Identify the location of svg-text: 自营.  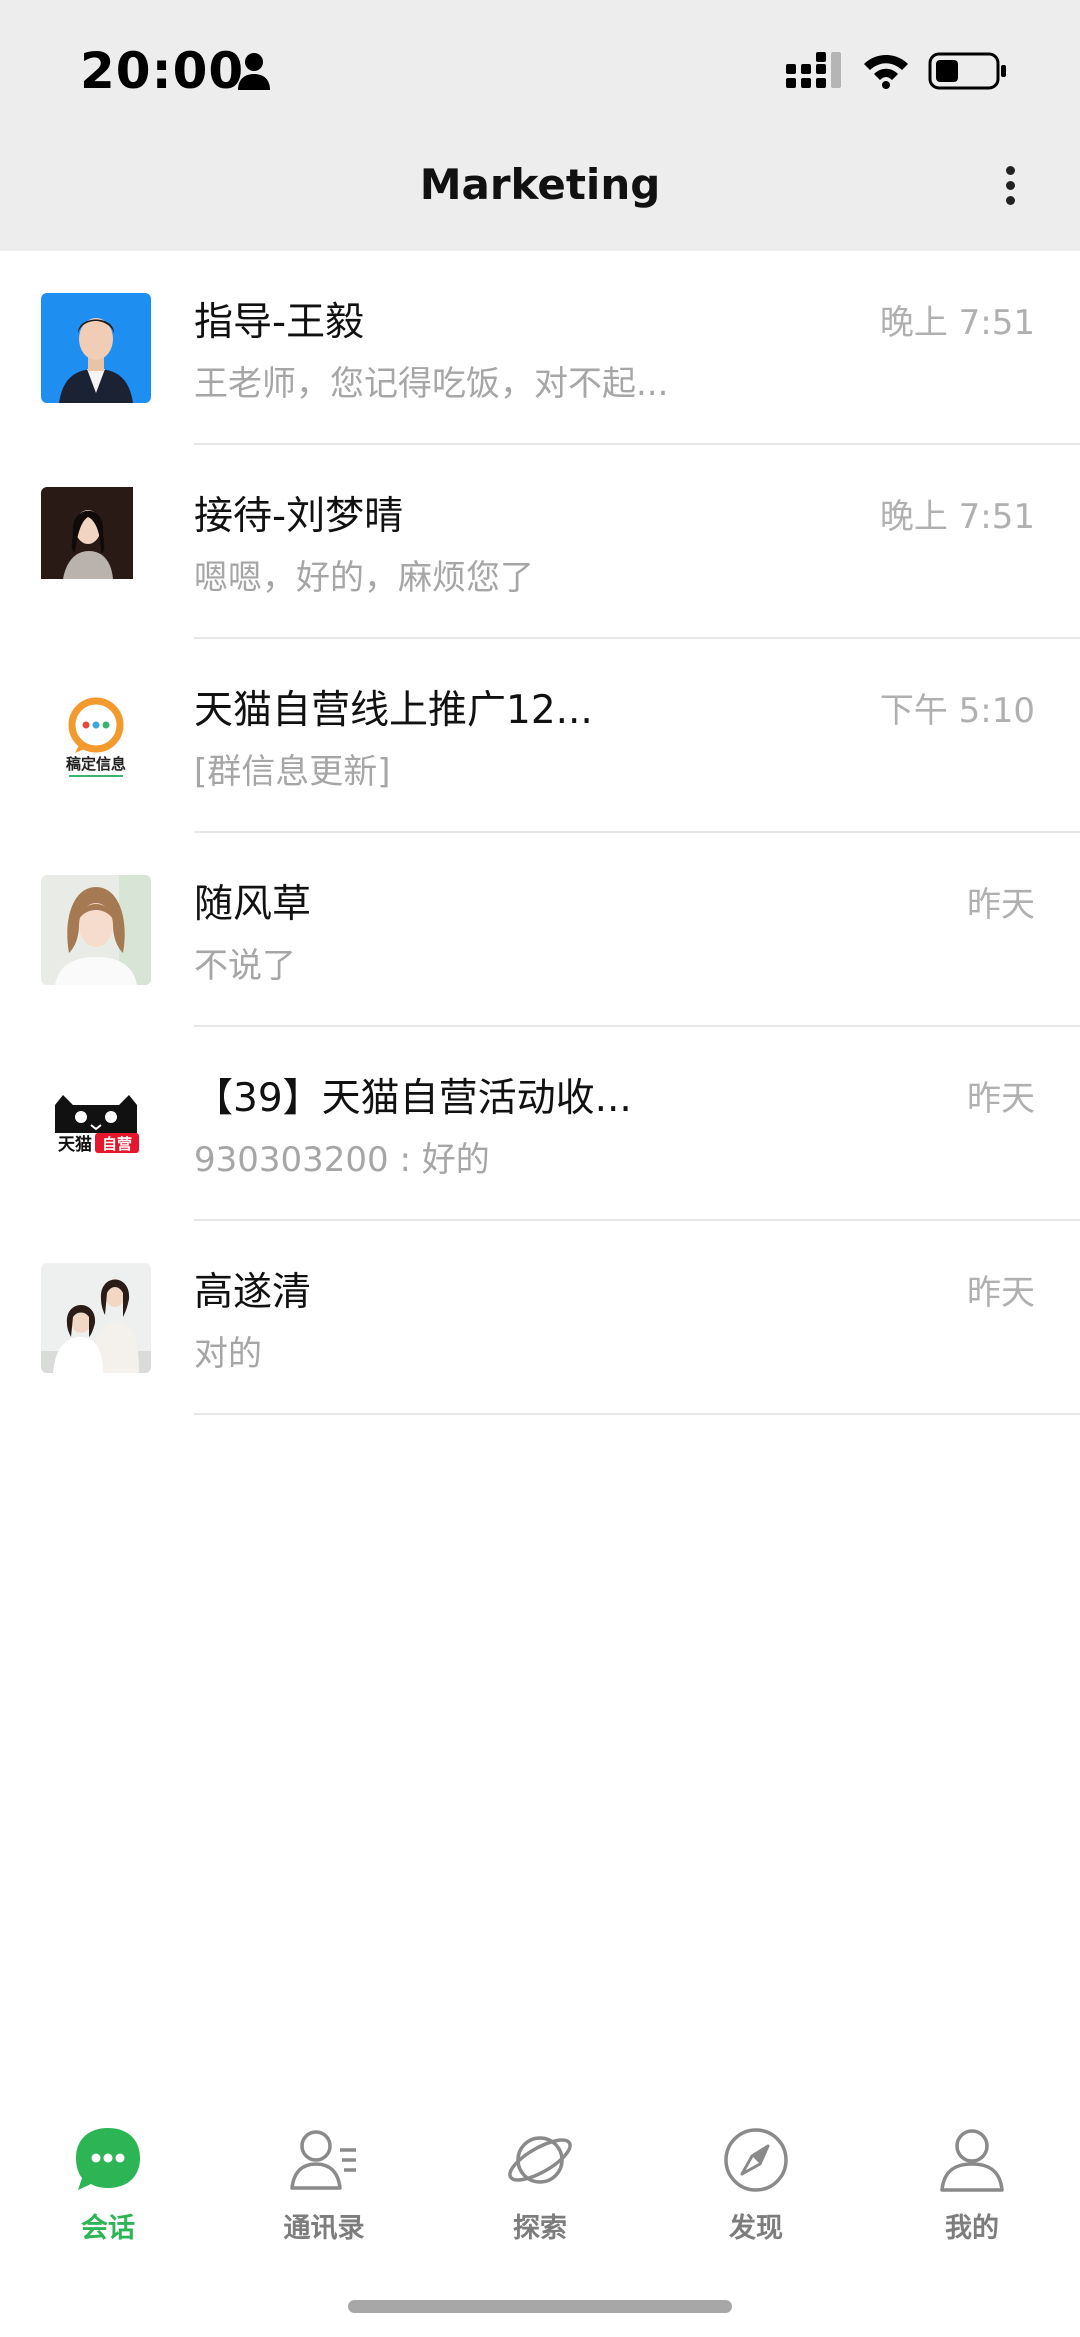
(117, 1144).